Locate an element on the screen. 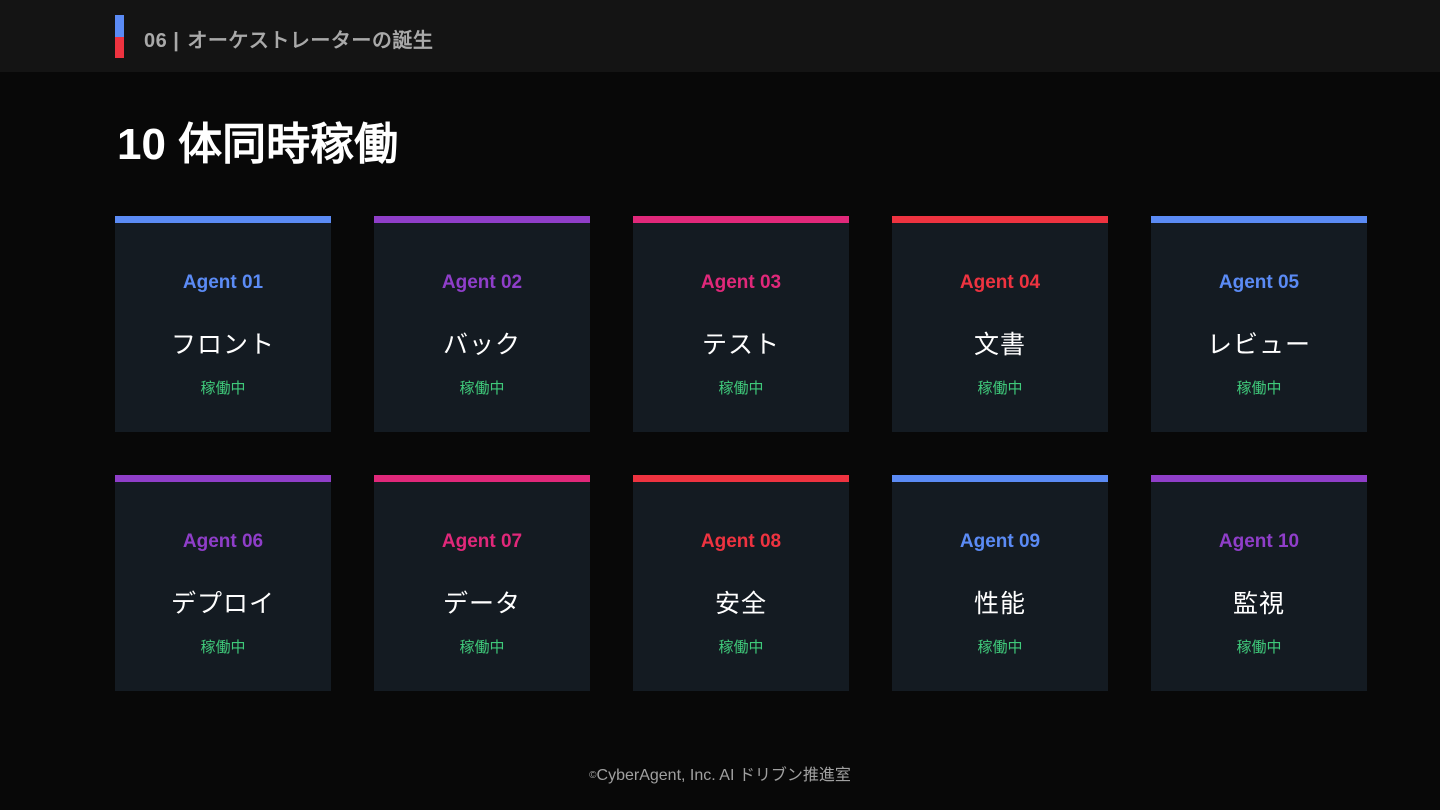  header-accent-bar is located at coordinates (119, 36).